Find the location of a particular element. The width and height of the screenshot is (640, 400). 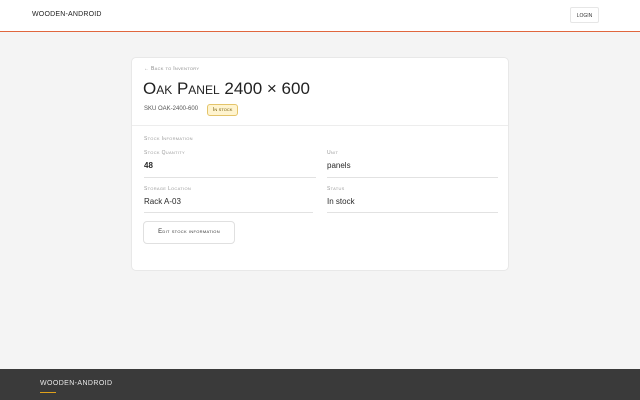

storage-location-label: Storage Location is located at coordinates (168, 189).